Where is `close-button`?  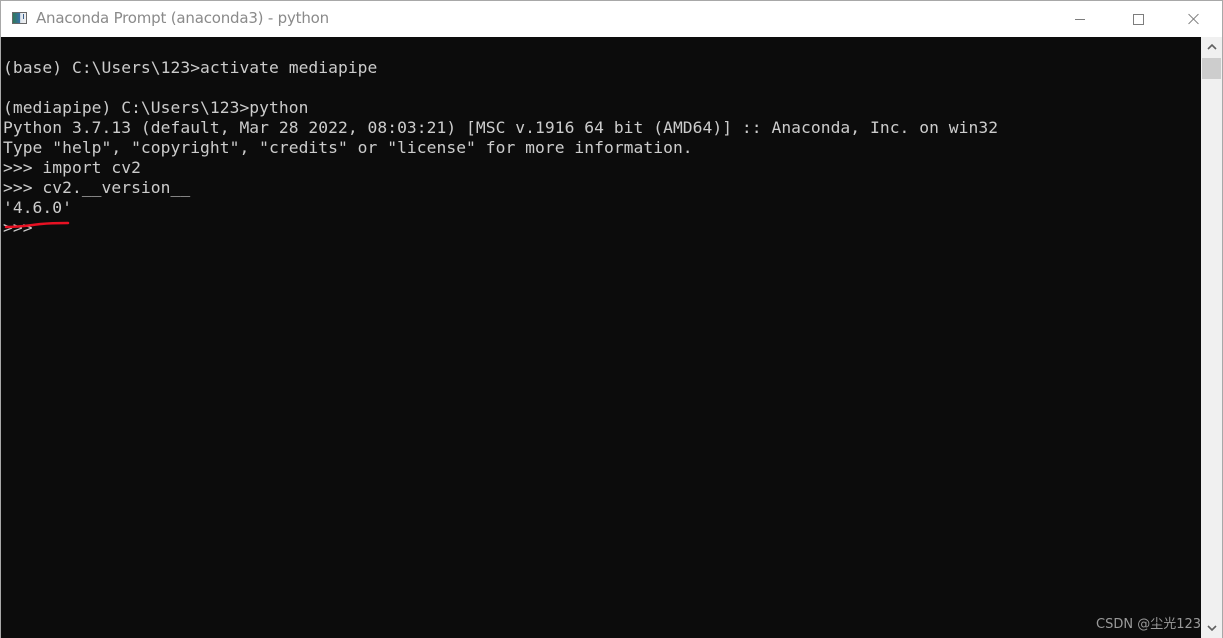 close-button is located at coordinates (1194, 19).